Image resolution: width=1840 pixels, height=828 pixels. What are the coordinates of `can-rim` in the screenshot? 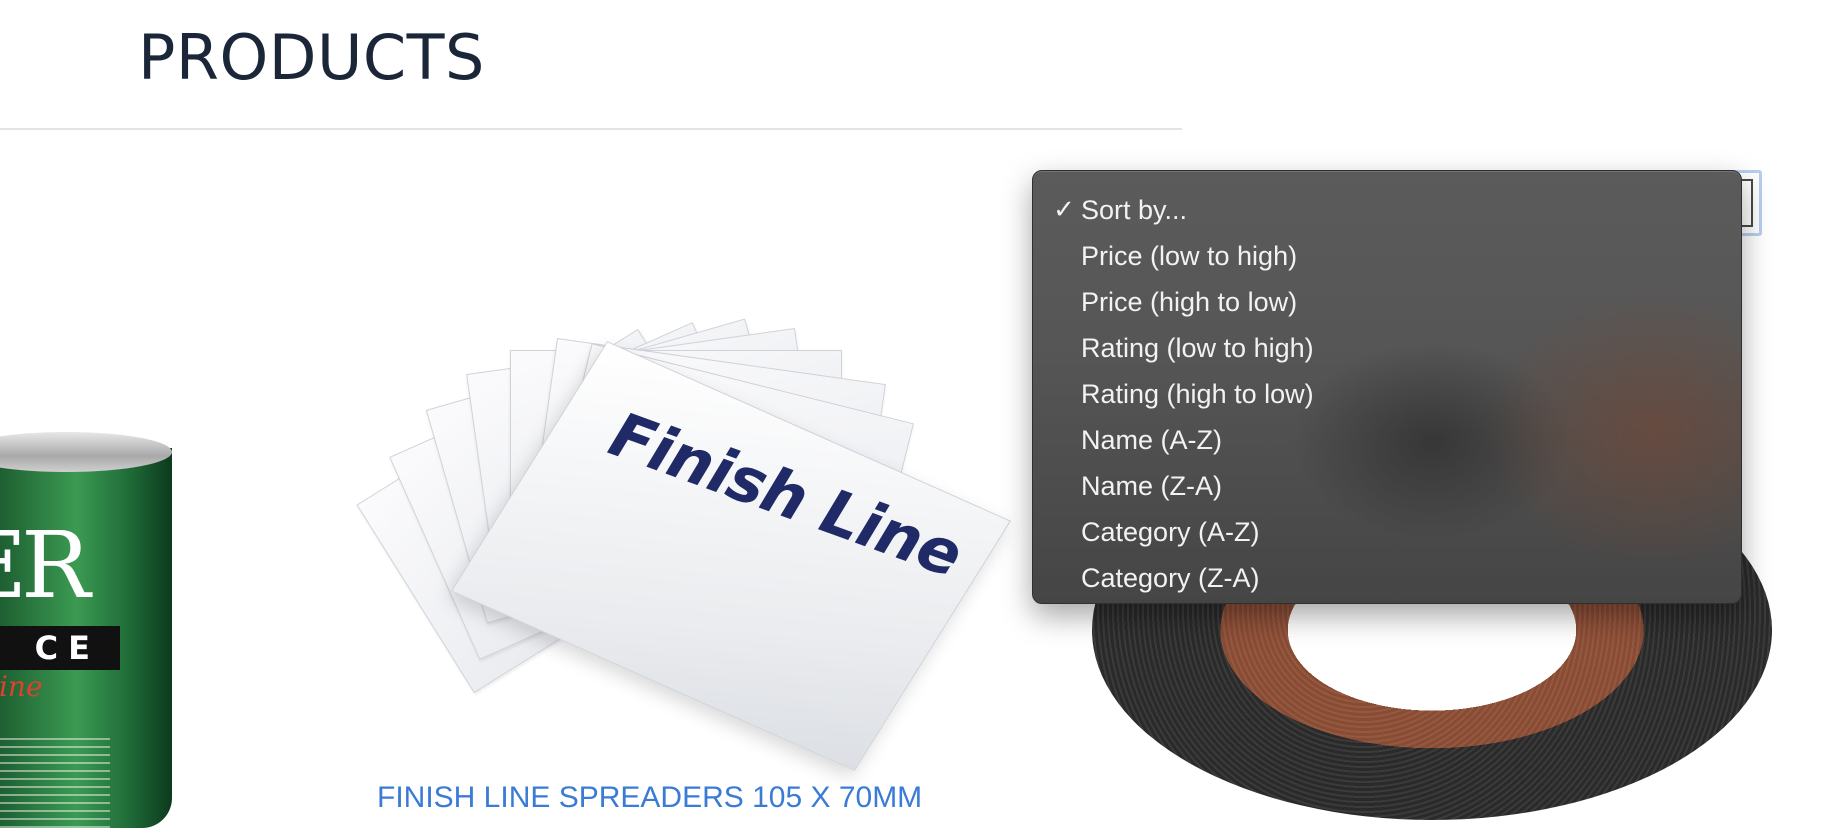 It's located at (86, 452).